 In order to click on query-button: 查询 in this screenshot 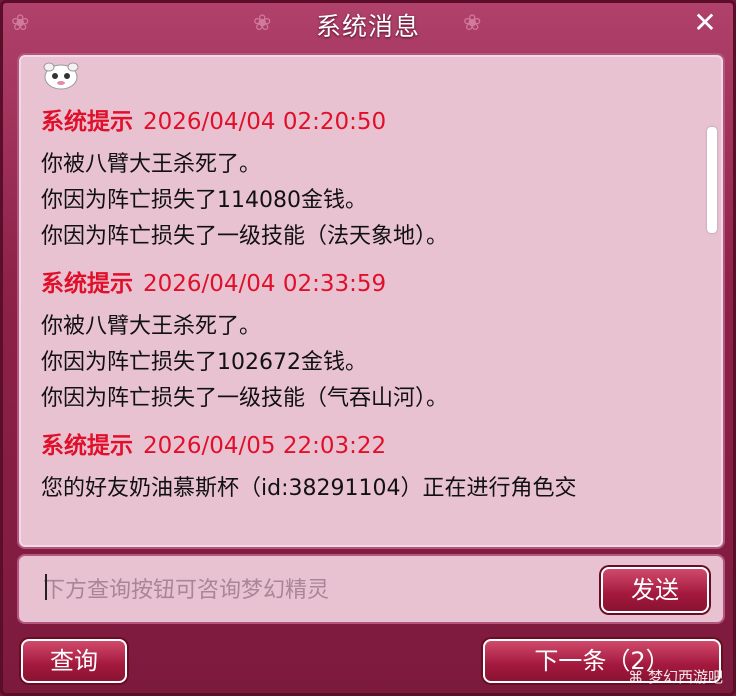, I will do `click(74, 661)`.